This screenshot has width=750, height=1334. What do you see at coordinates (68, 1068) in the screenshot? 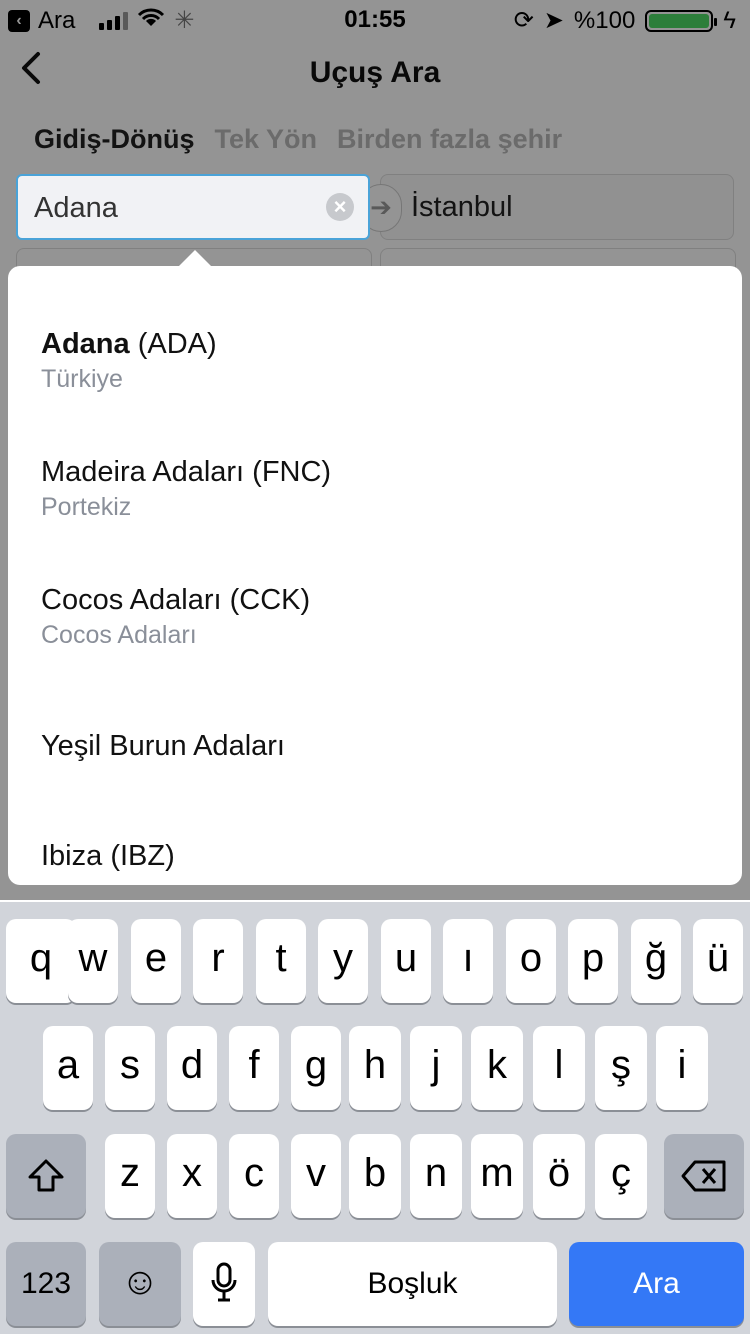
I see `key-a: a` at bounding box center [68, 1068].